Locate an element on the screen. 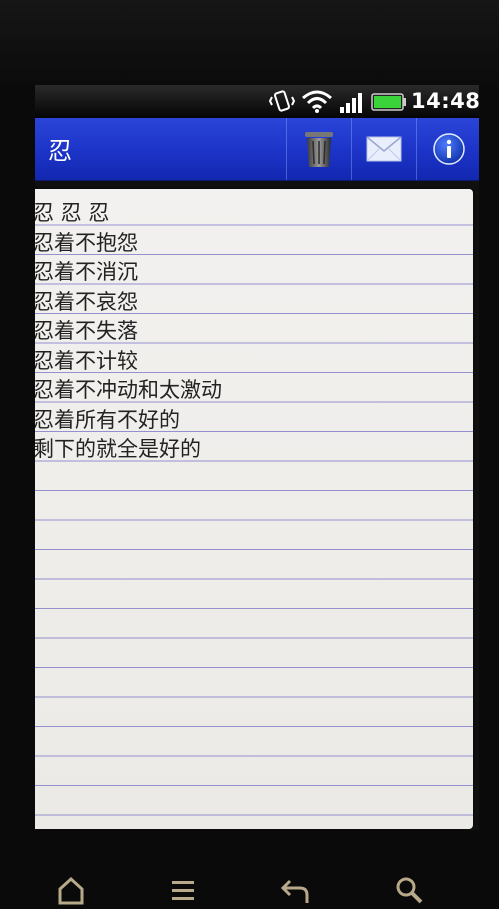 The height and width of the screenshot is (909, 499). note-line: 忍 忍 忍 is located at coordinates (72, 213).